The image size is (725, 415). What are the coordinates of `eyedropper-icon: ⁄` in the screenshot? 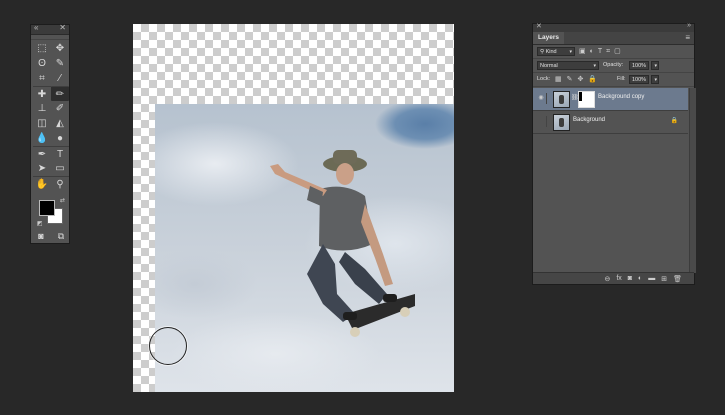 It's located at (60, 78).